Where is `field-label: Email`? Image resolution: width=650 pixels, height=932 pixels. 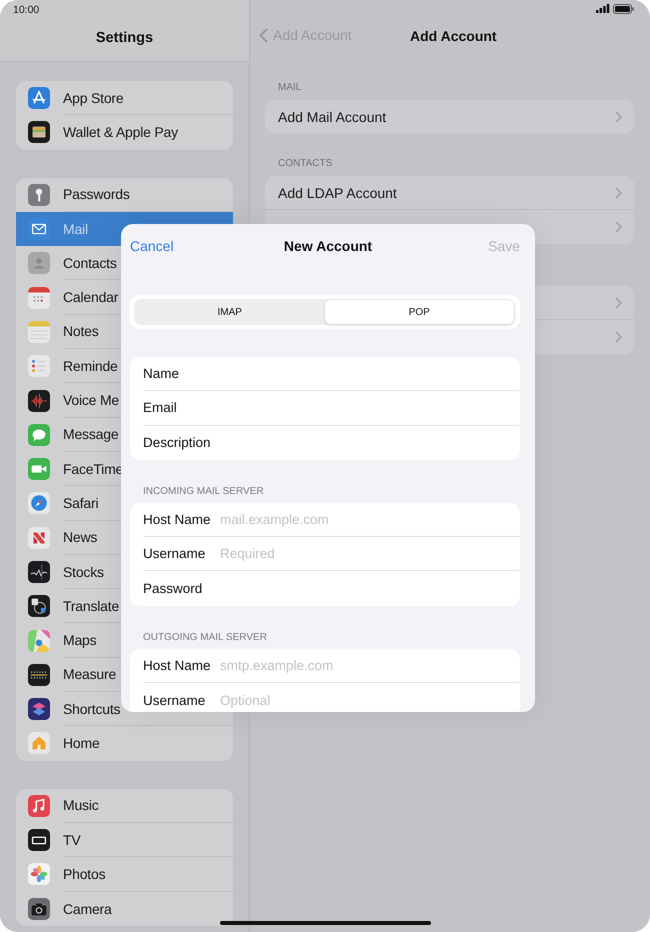 field-label: Email is located at coordinates (160, 408).